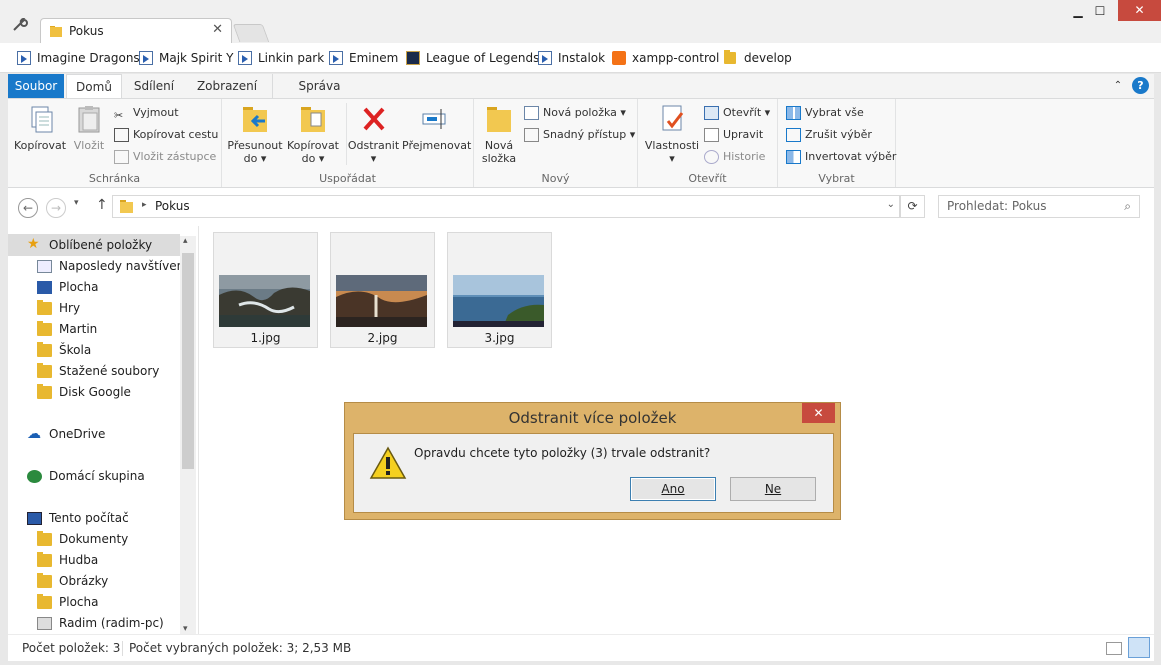 This screenshot has height=665, width=1161. Describe the element at coordinates (818, 413) in the screenshot. I see `dialog-close-button: ✕` at that location.